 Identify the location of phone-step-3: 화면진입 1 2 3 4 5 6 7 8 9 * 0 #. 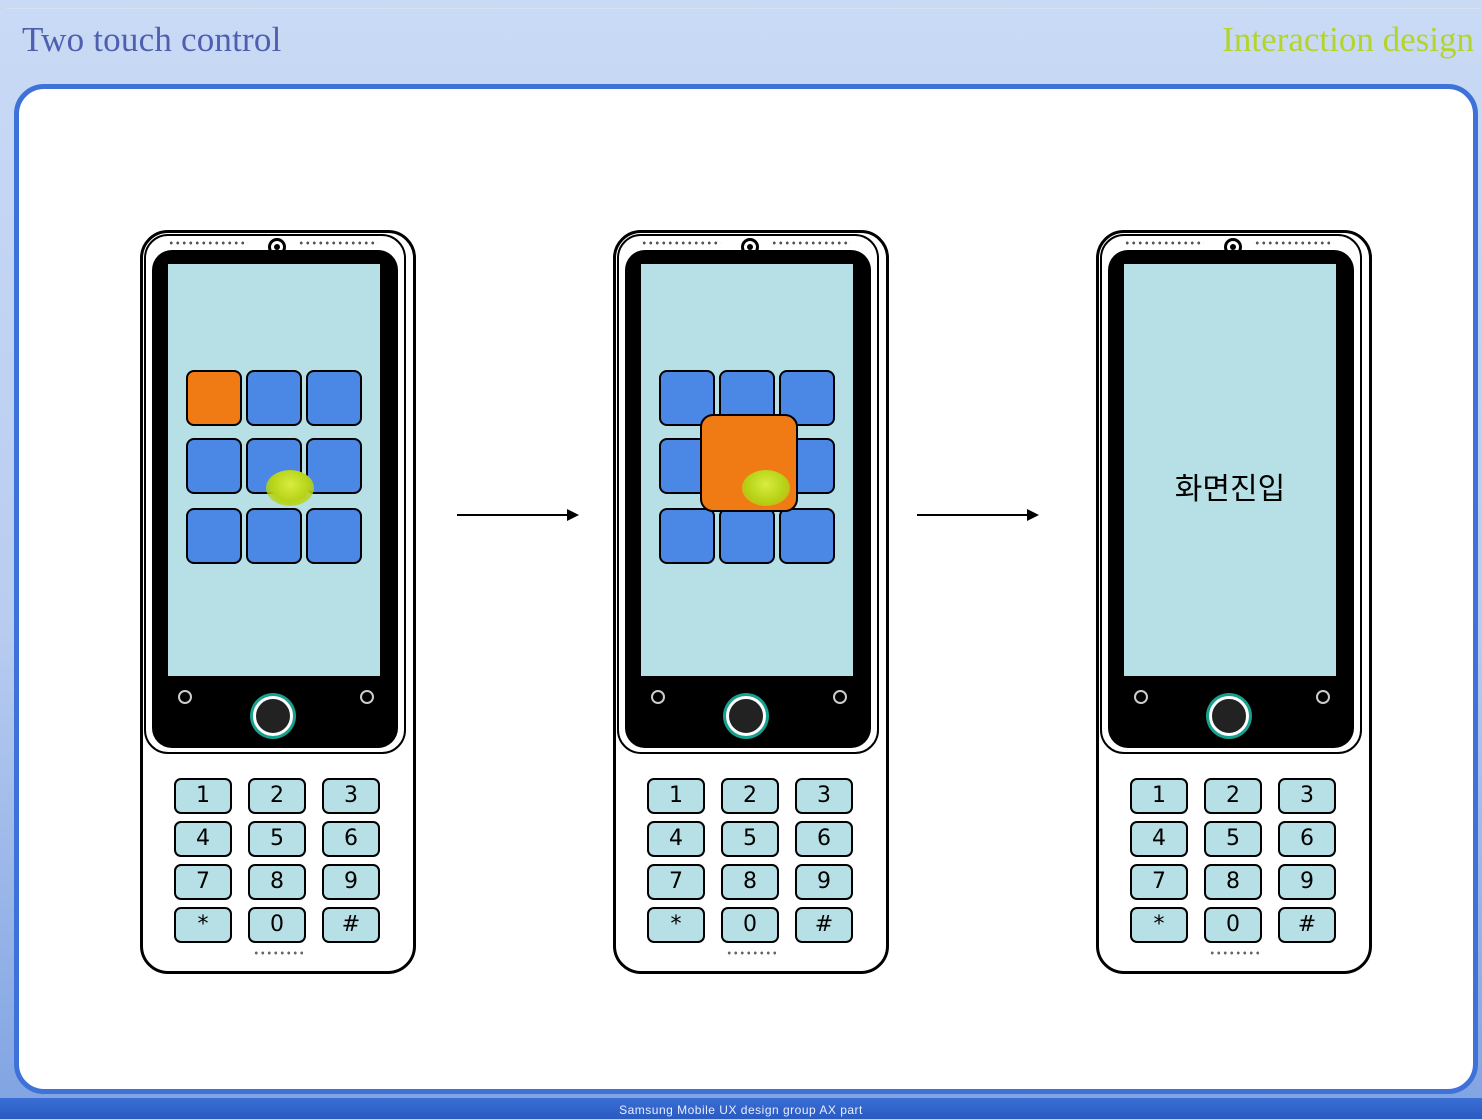
(1234, 602).